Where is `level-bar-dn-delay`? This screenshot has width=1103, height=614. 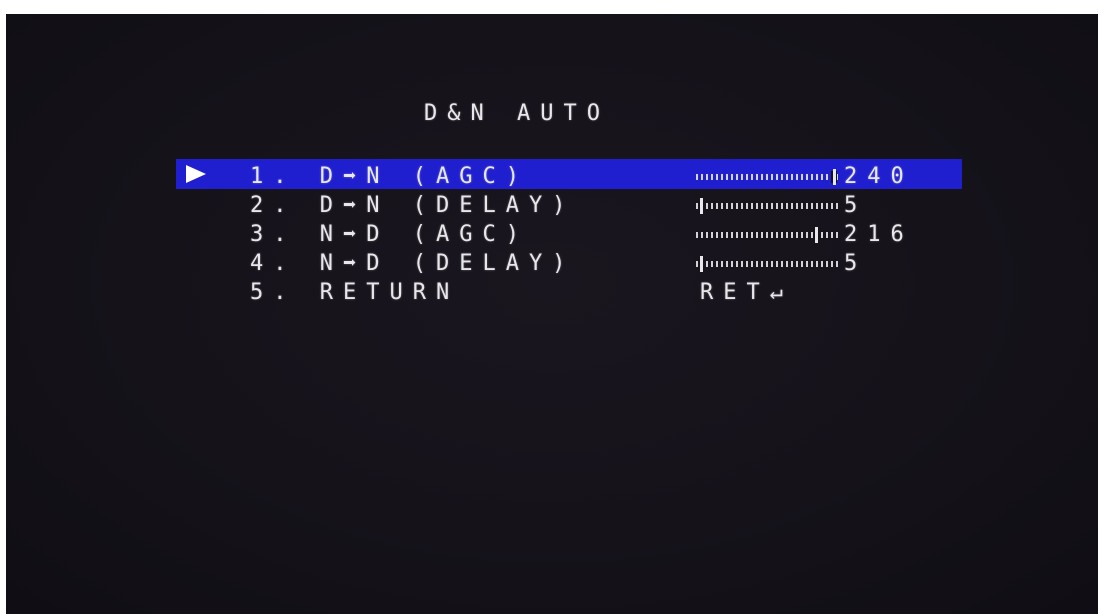
level-bar-dn-delay is located at coordinates (768, 206).